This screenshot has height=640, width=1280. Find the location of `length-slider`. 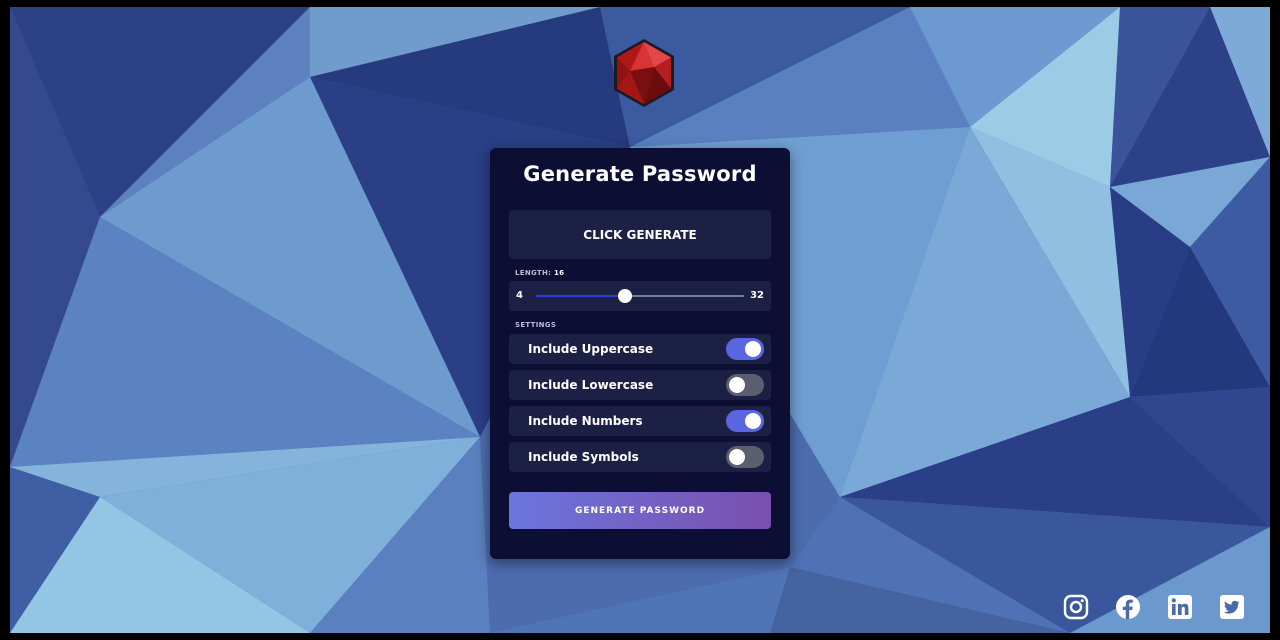

length-slider is located at coordinates (640, 296).